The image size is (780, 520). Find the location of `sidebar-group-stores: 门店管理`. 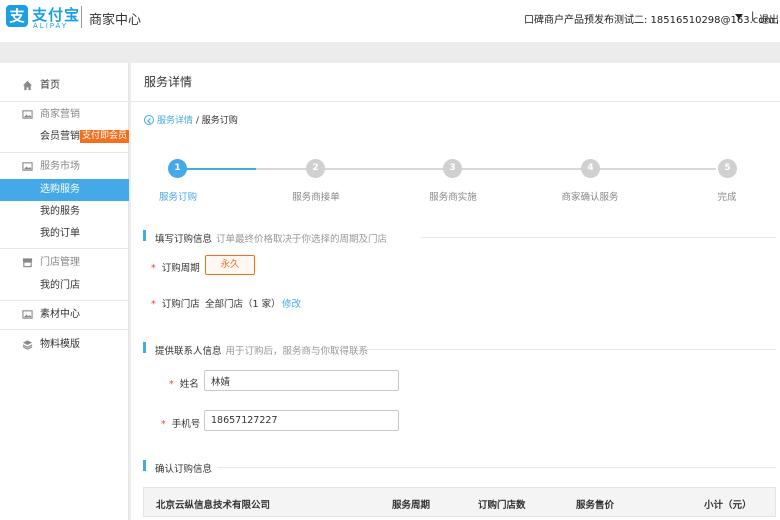

sidebar-group-stores: 门店管理 is located at coordinates (64, 263).